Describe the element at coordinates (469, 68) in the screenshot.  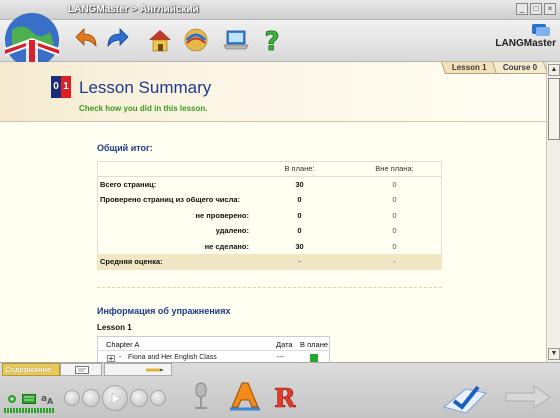
I see `tab-lesson: Lesson 1` at that location.